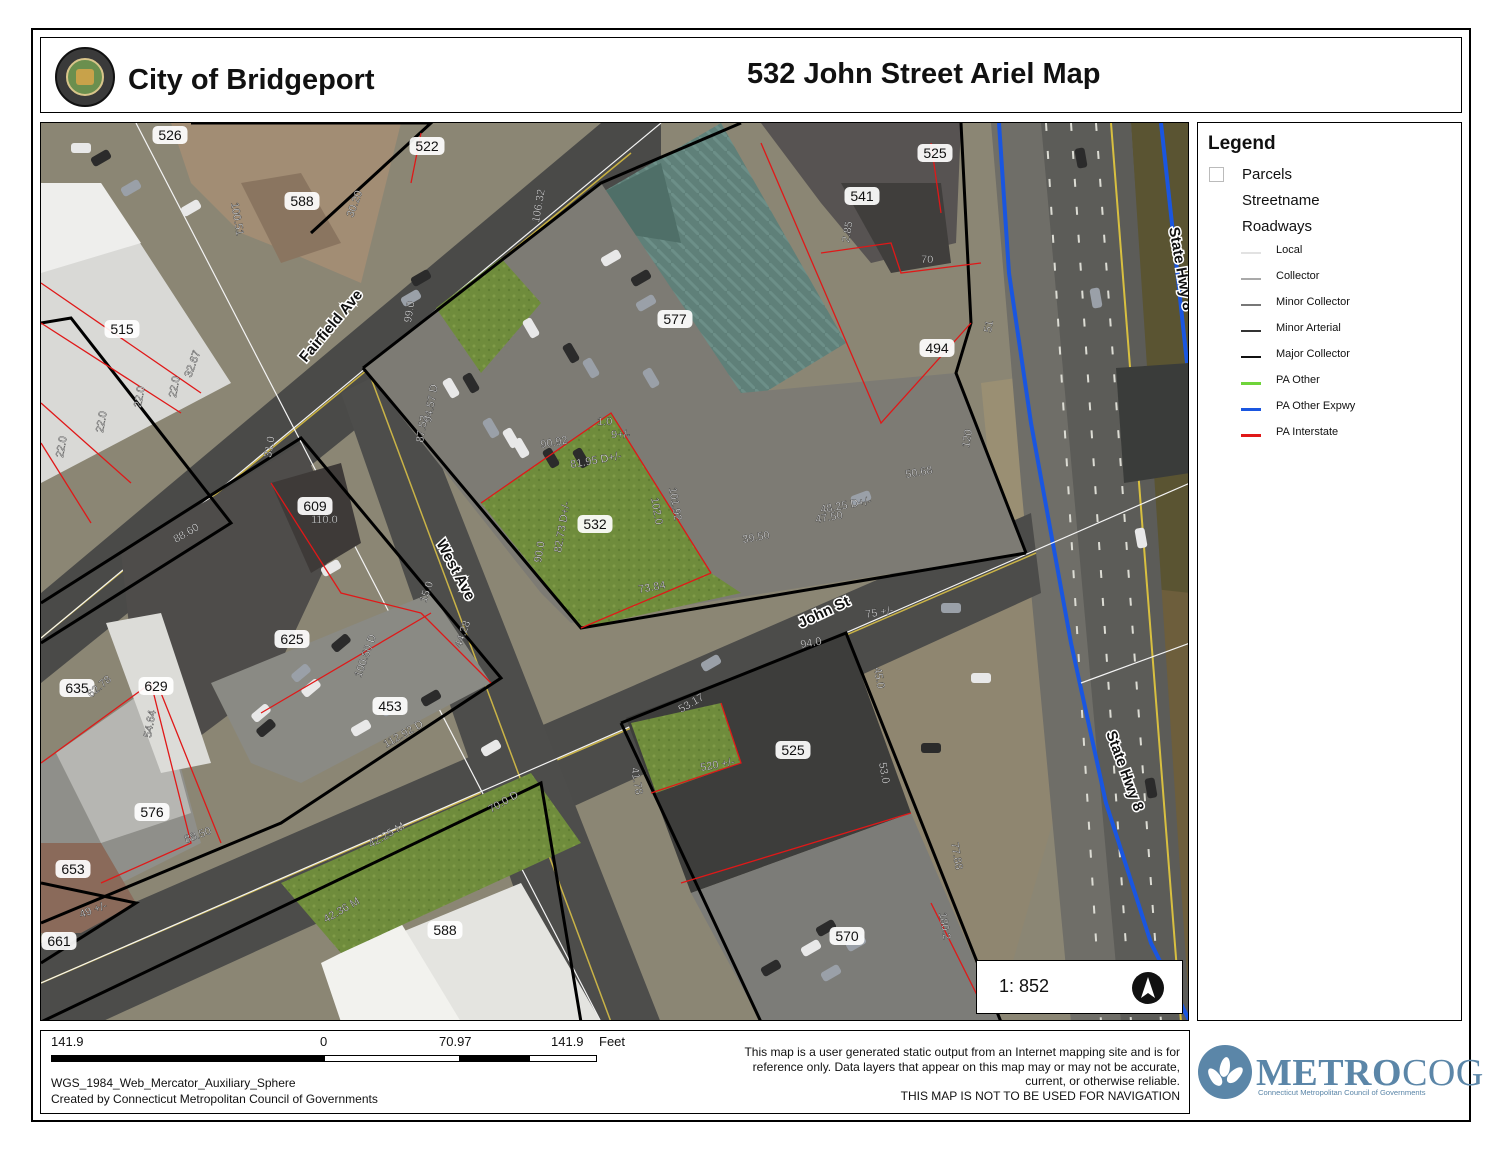 This screenshot has height=1149, width=1500. I want to click on legend-layer-streetname: Streetname, so click(1281, 200).